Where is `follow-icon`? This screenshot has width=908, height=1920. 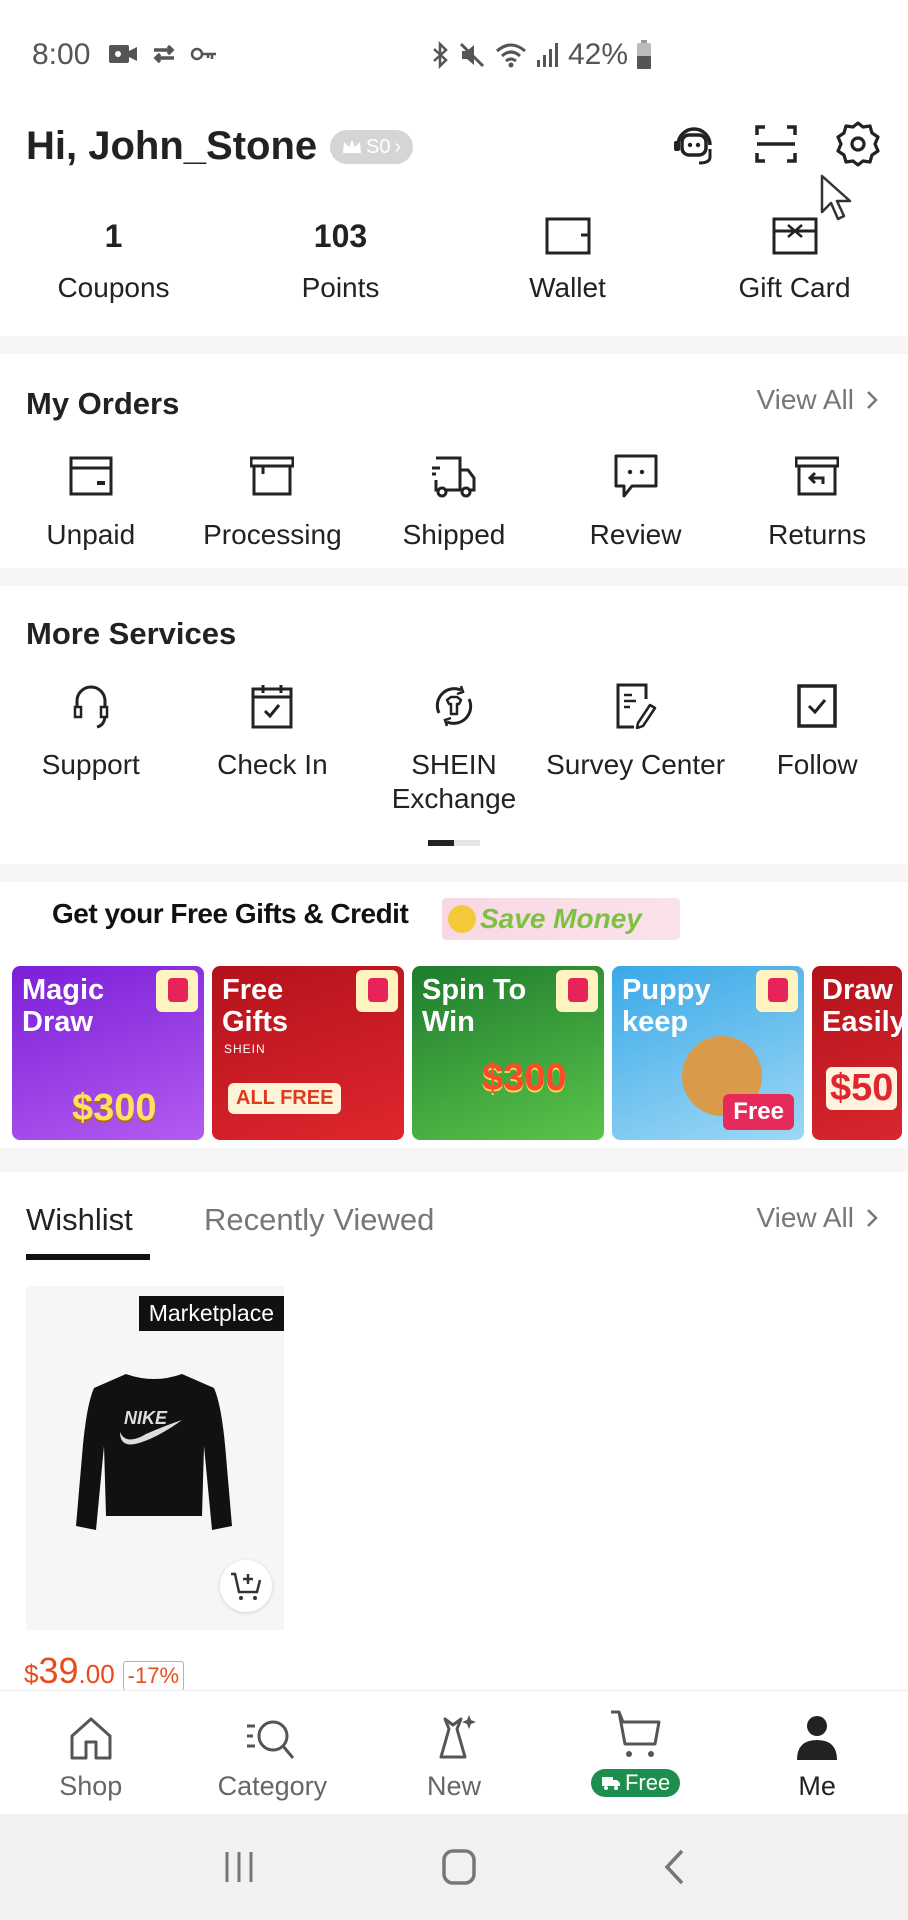
follow-icon is located at coordinates (817, 706).